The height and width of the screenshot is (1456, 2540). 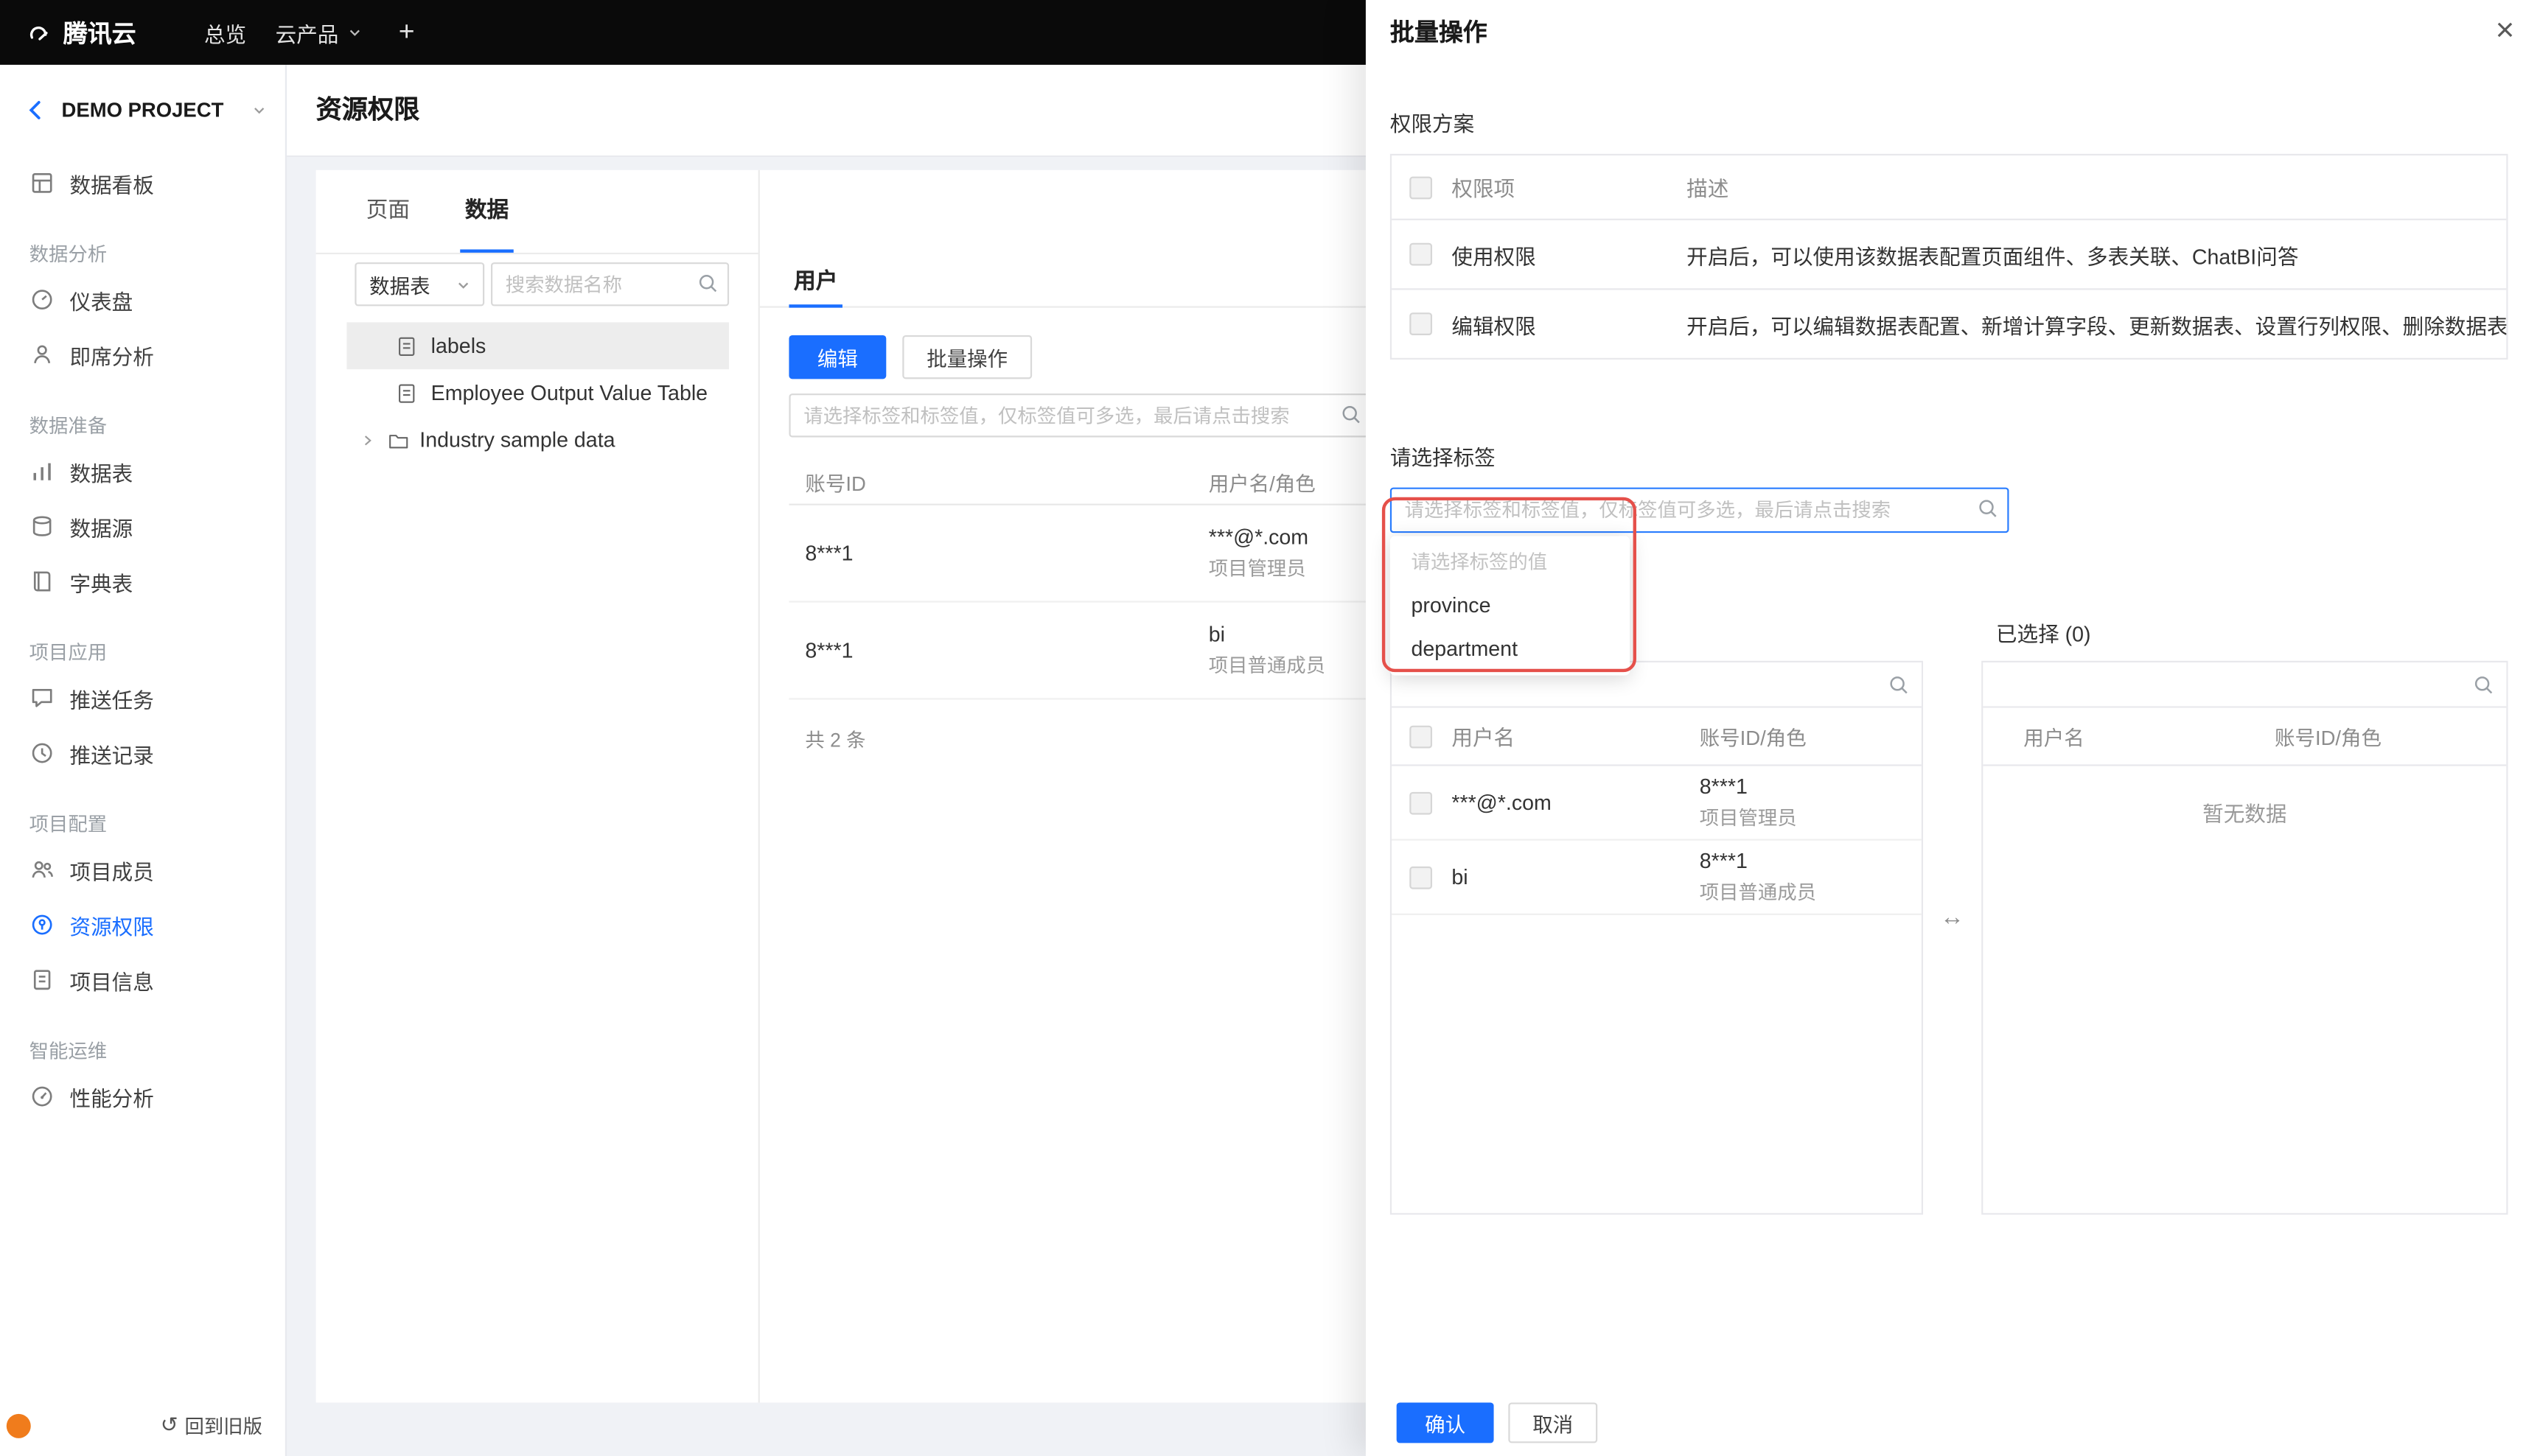 I want to click on permission-plan-label: 权限方案, so click(x=1432, y=123).